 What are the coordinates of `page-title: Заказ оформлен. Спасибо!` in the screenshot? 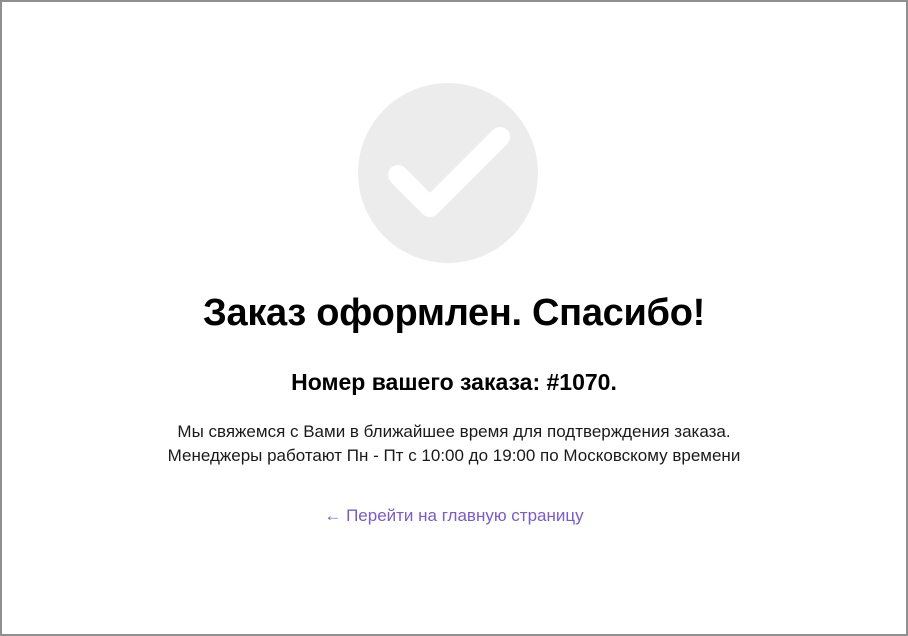 It's located at (454, 313).